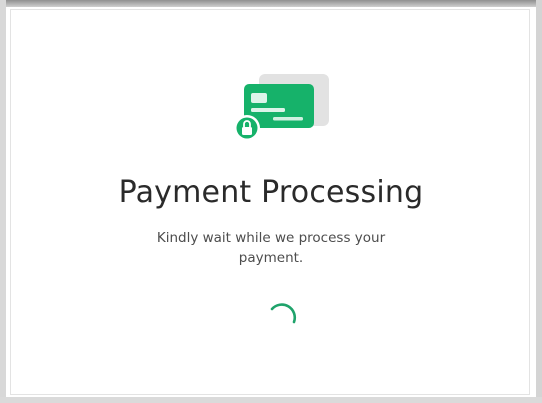  What do you see at coordinates (271, 3) in the screenshot?
I see `window-top-edge` at bounding box center [271, 3].